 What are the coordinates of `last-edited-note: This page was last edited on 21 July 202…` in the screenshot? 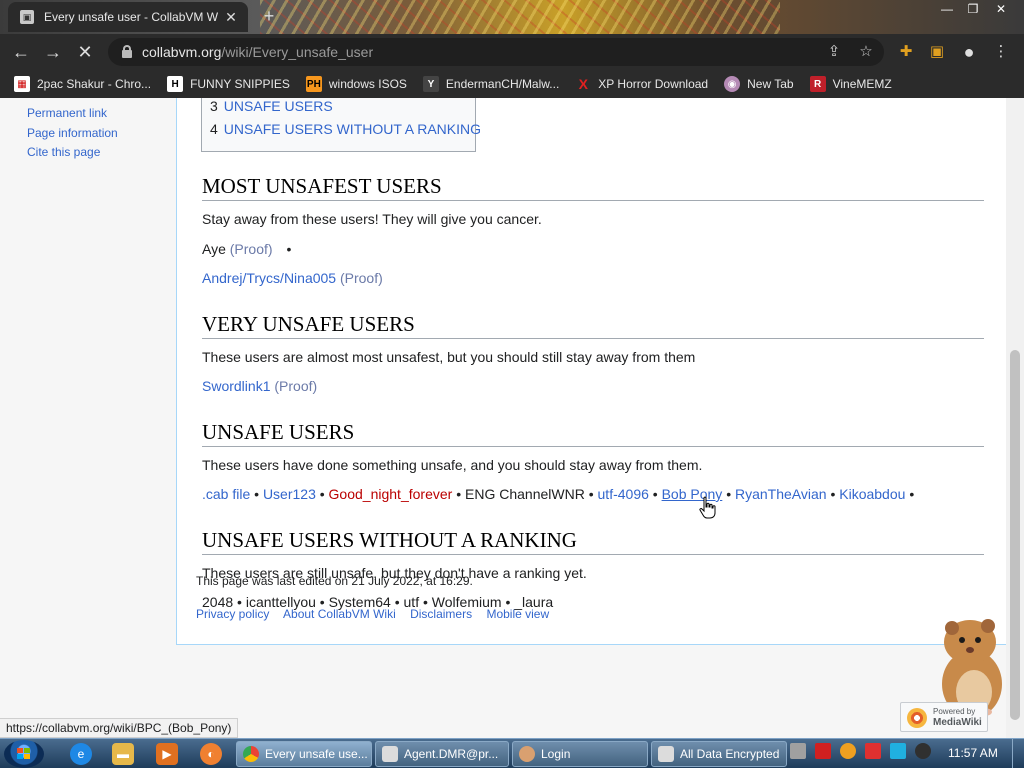 It's located at (334, 581).